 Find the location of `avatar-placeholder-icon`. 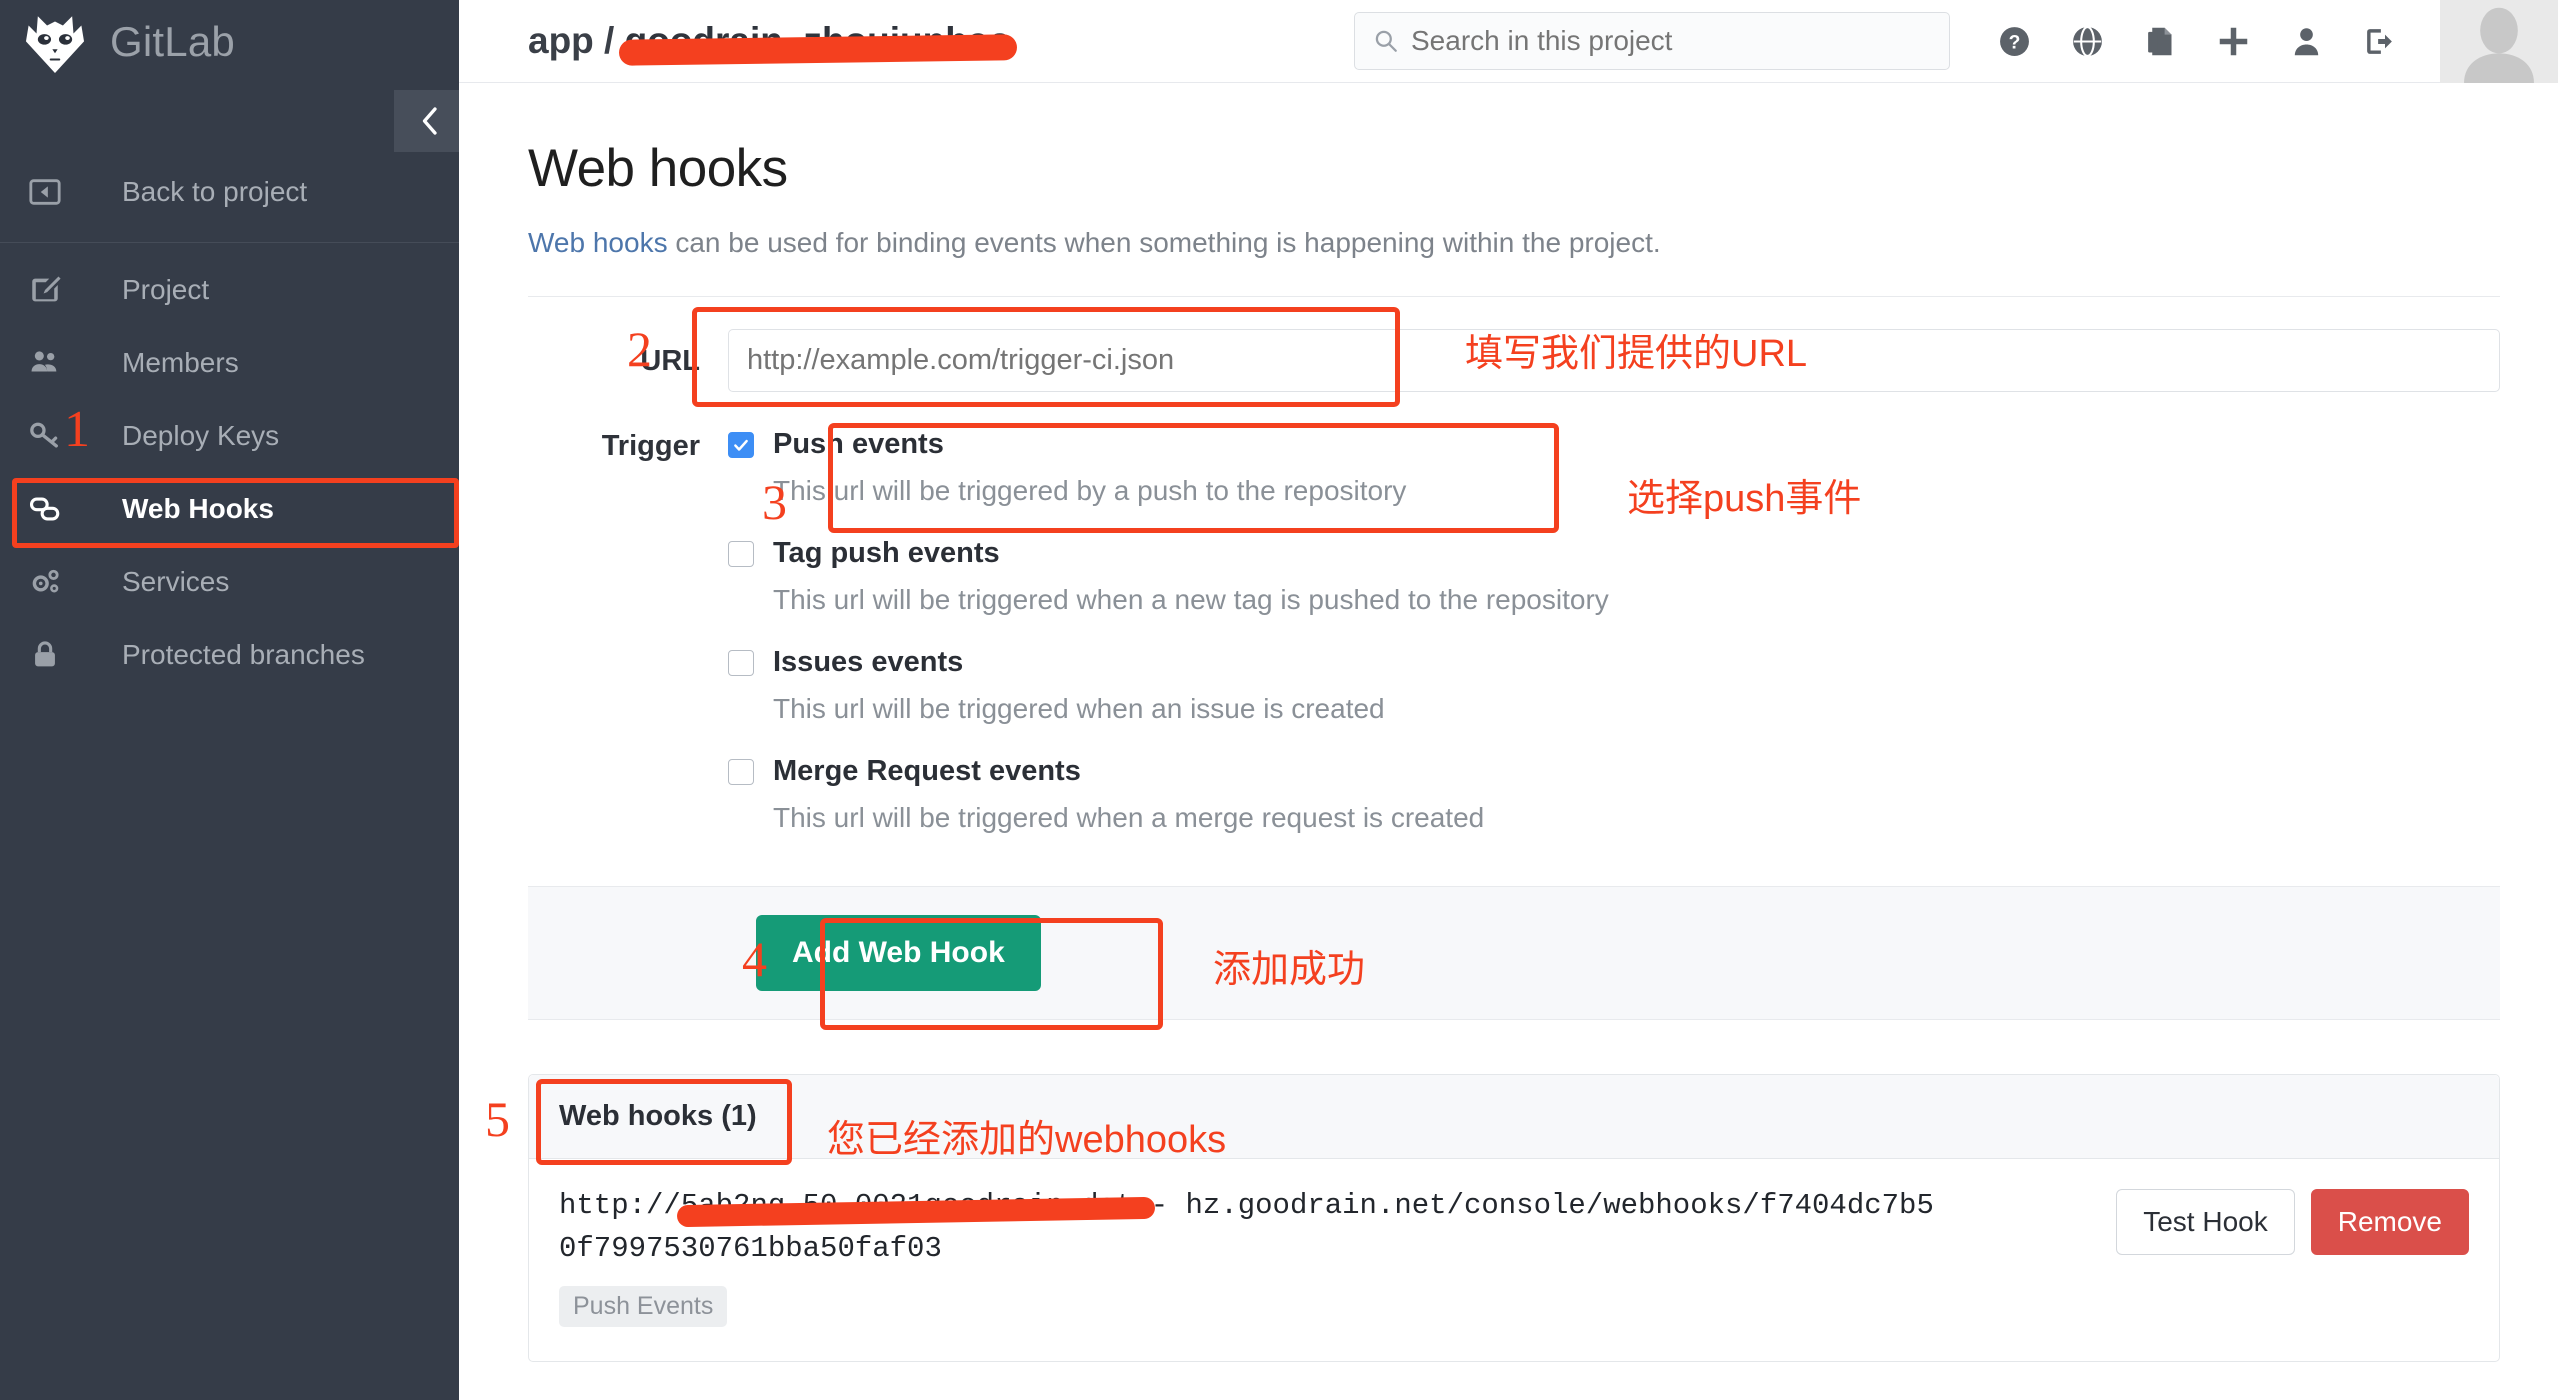

avatar-placeholder-icon is located at coordinates (2499, 45).